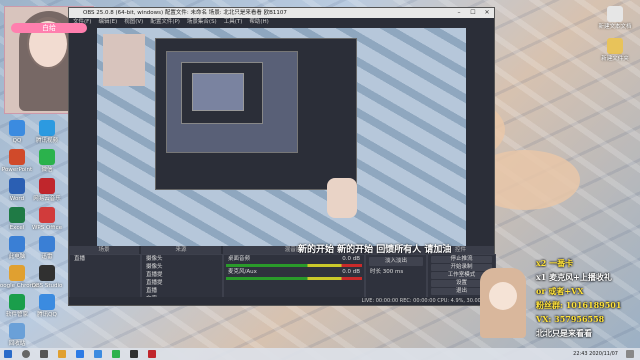 This screenshot has width=640, height=360. What do you see at coordinates (564, 333) in the screenshot?
I see `overlay-line: 北北只是来看看` at bounding box center [564, 333].